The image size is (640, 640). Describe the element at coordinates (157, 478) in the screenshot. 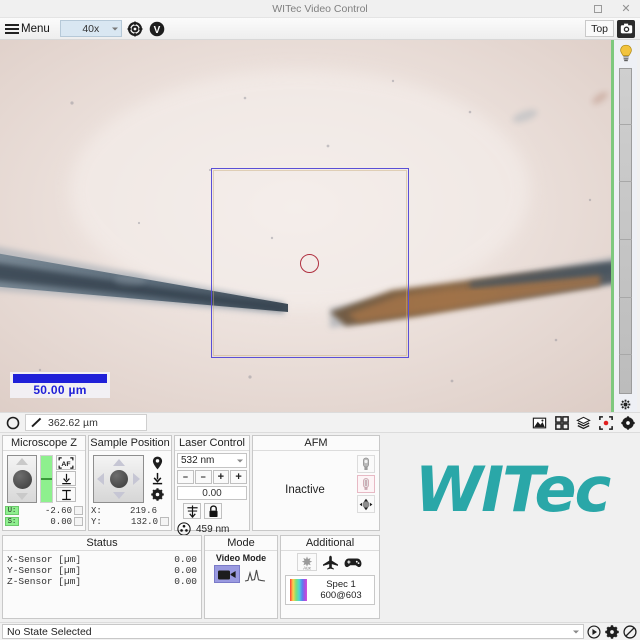

I see `sample-approach-button` at that location.